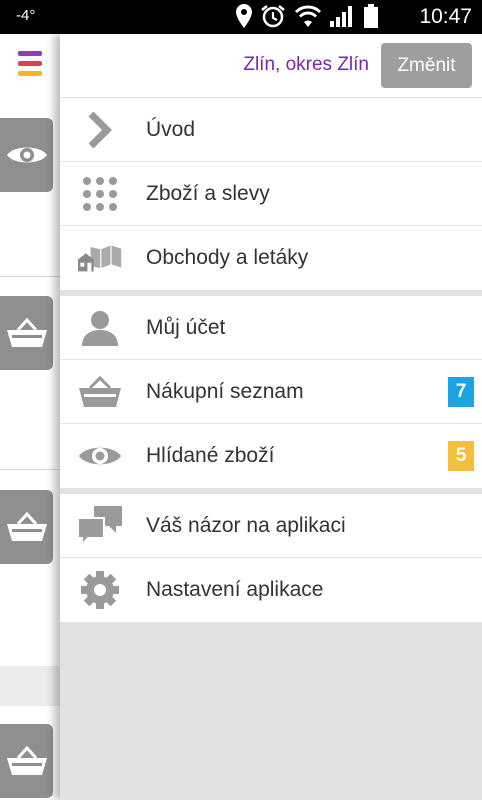 The width and height of the screenshot is (482, 800). What do you see at coordinates (426, 65) in the screenshot?
I see `change-location-button: Změnit` at bounding box center [426, 65].